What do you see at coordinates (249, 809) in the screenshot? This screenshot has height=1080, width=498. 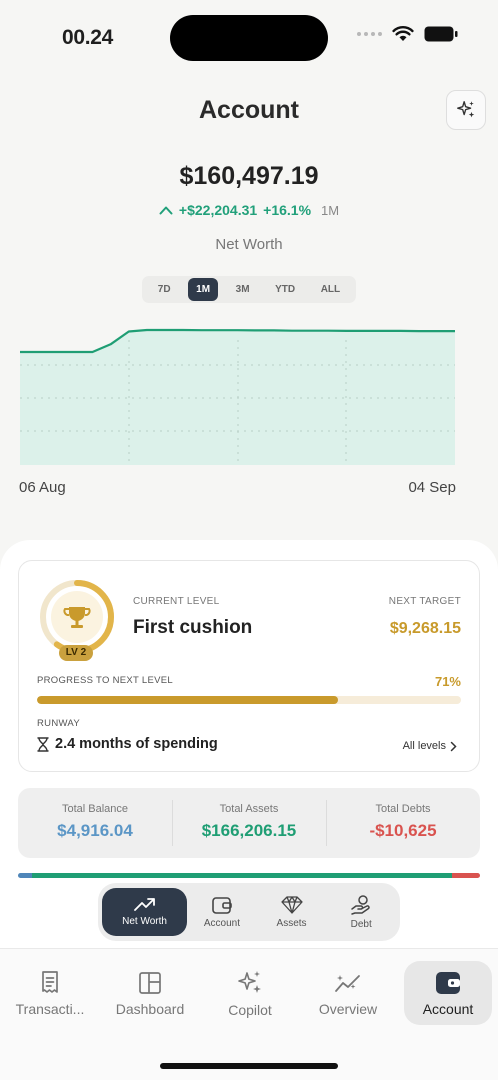 I see `total-assets-label: Total Assets` at bounding box center [249, 809].